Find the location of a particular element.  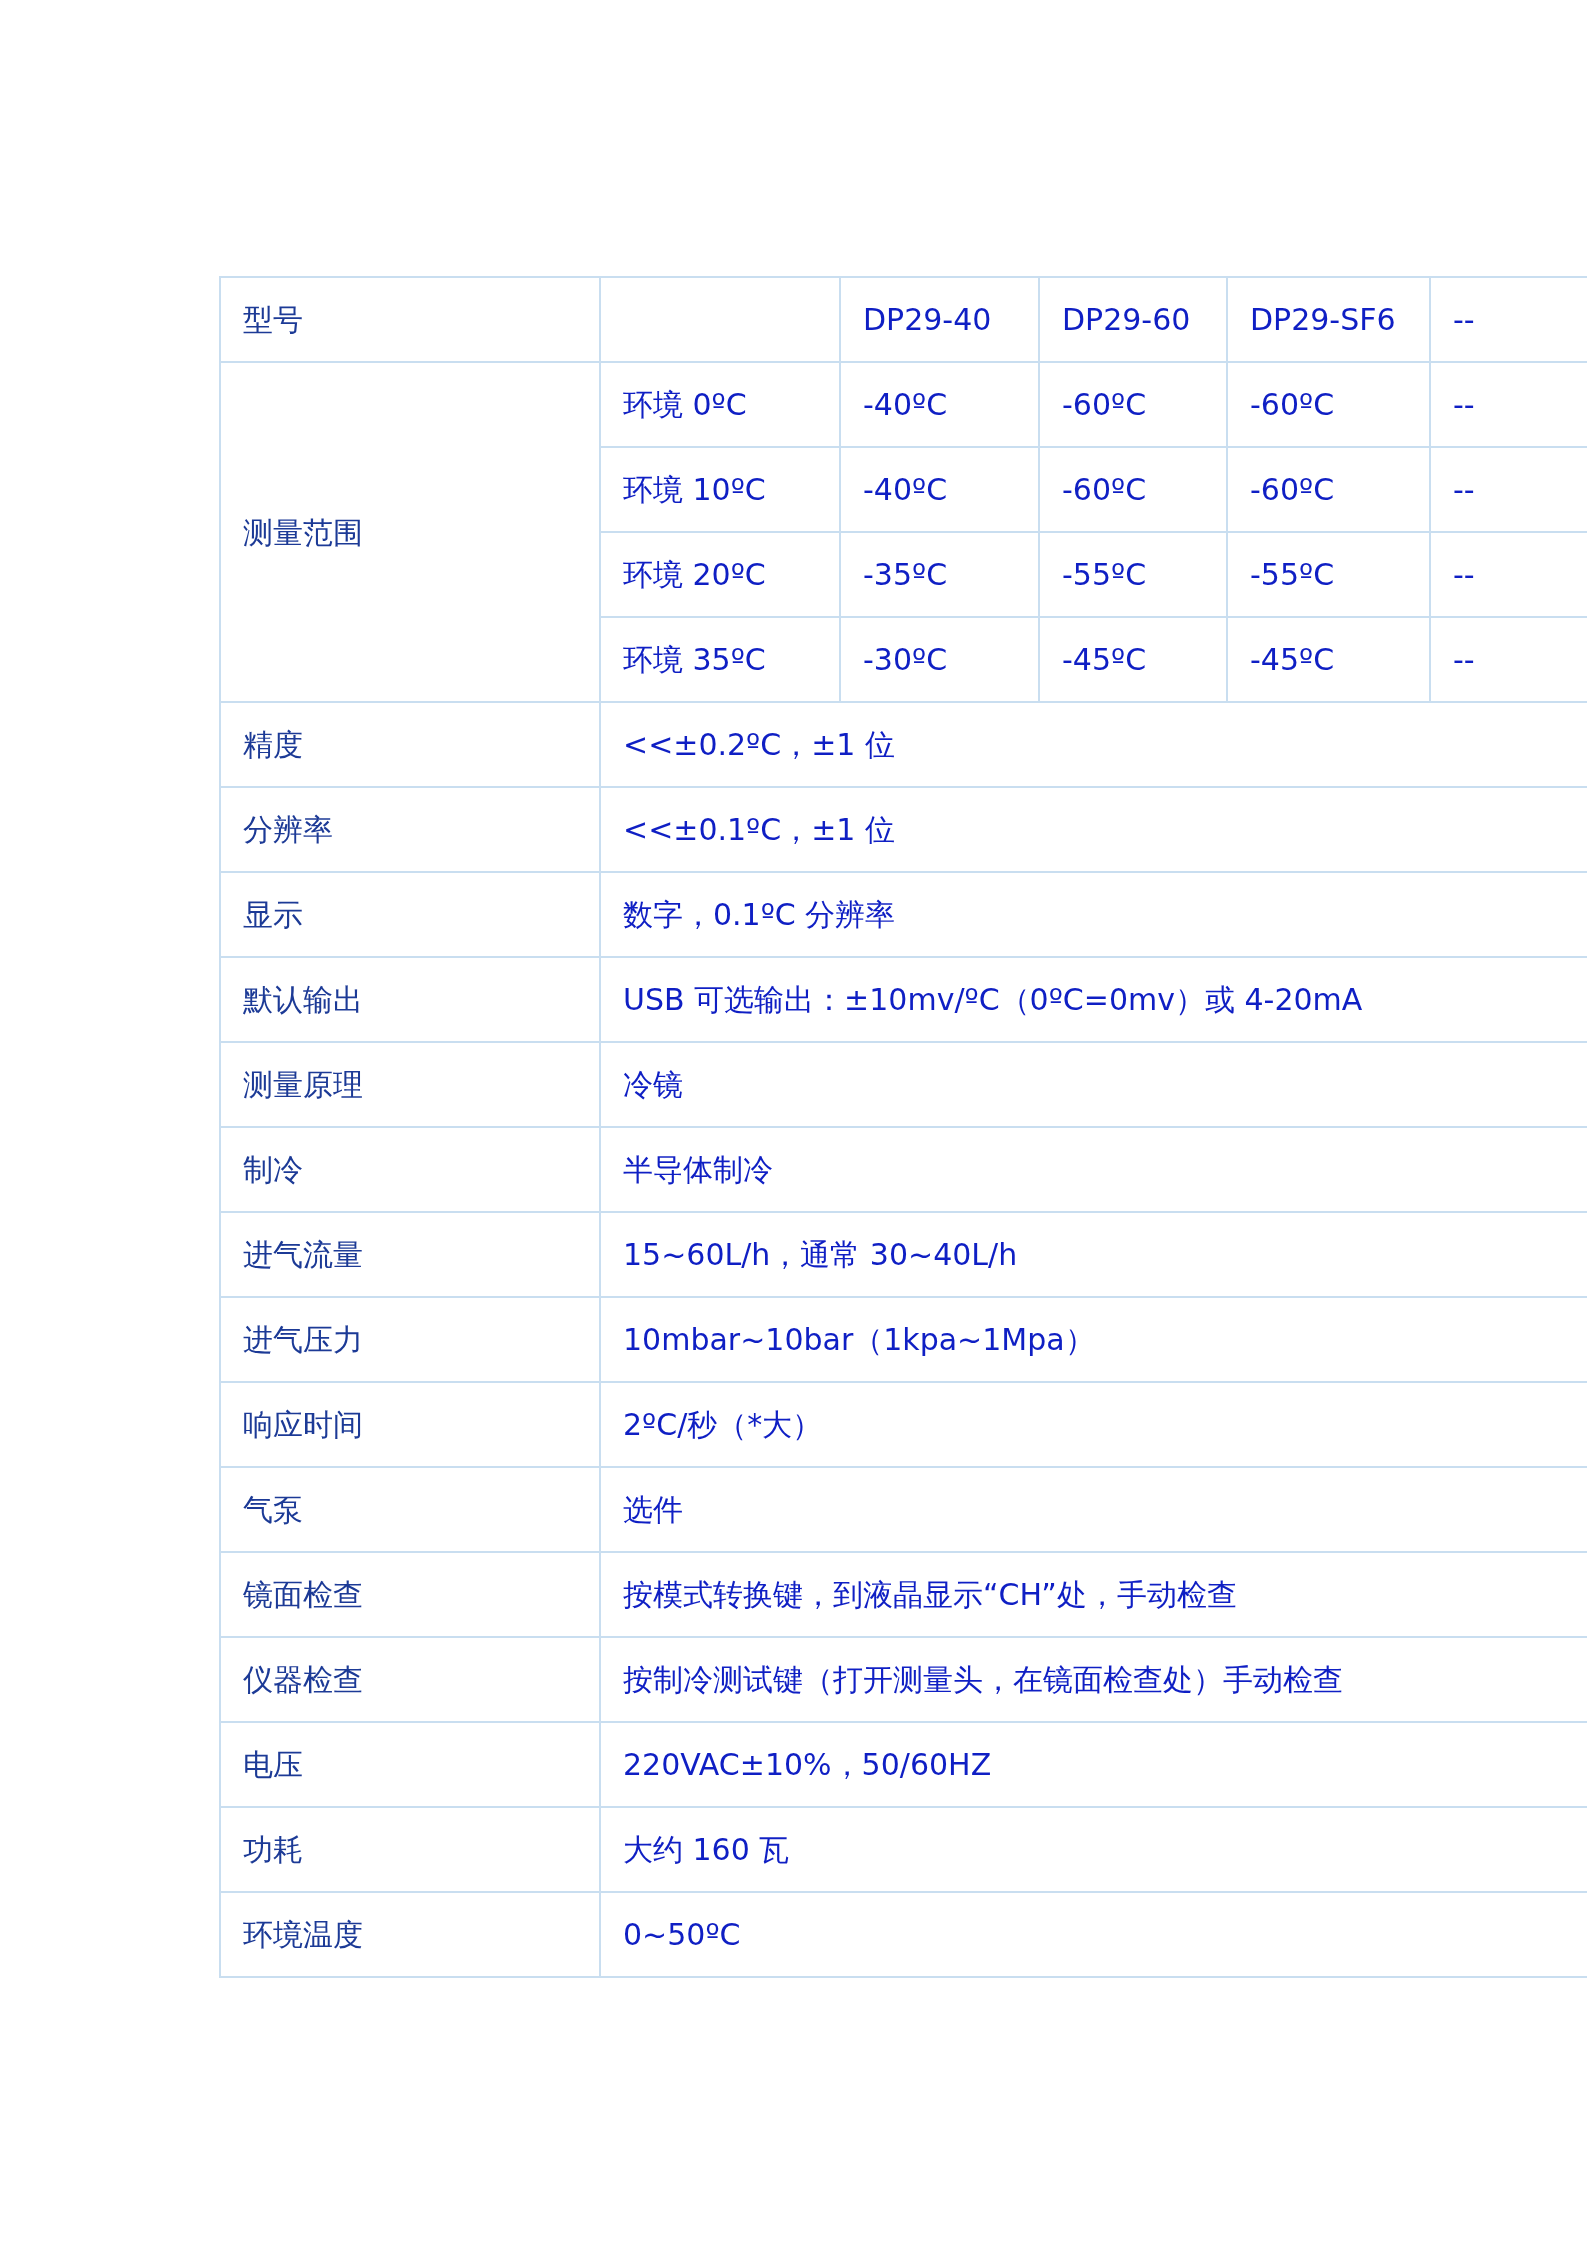

spec-label: 分辨率 is located at coordinates (288, 829).